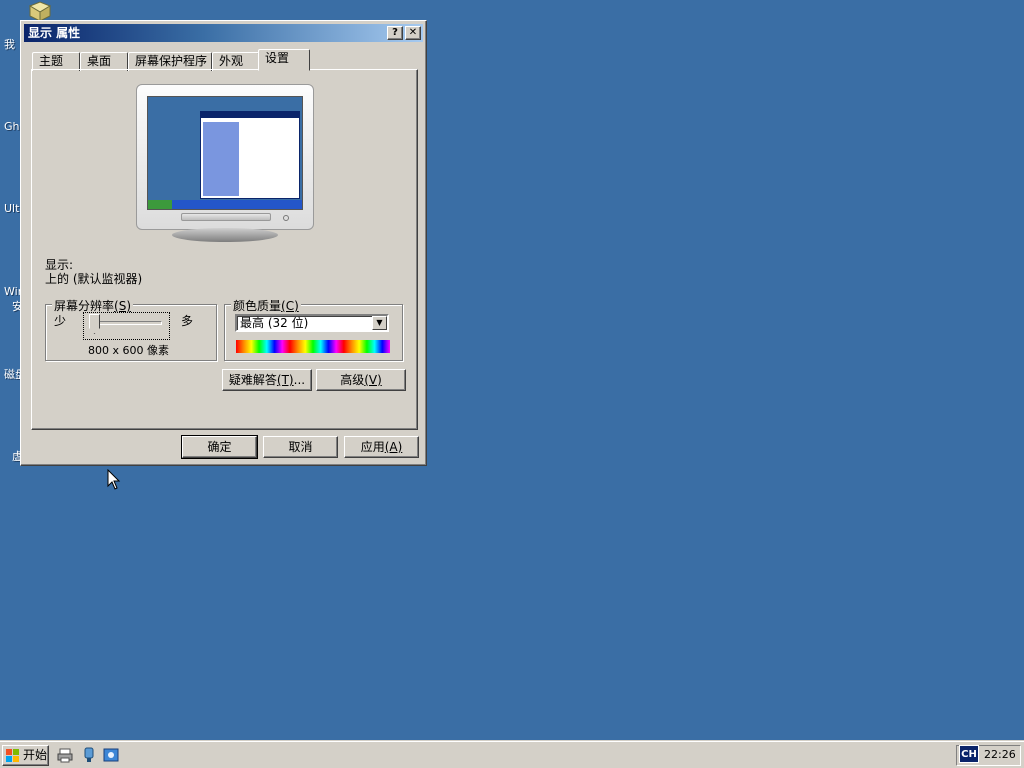 The image size is (1024, 768). Describe the element at coordinates (160, 204) in the screenshot. I see `preview-start-button` at that location.